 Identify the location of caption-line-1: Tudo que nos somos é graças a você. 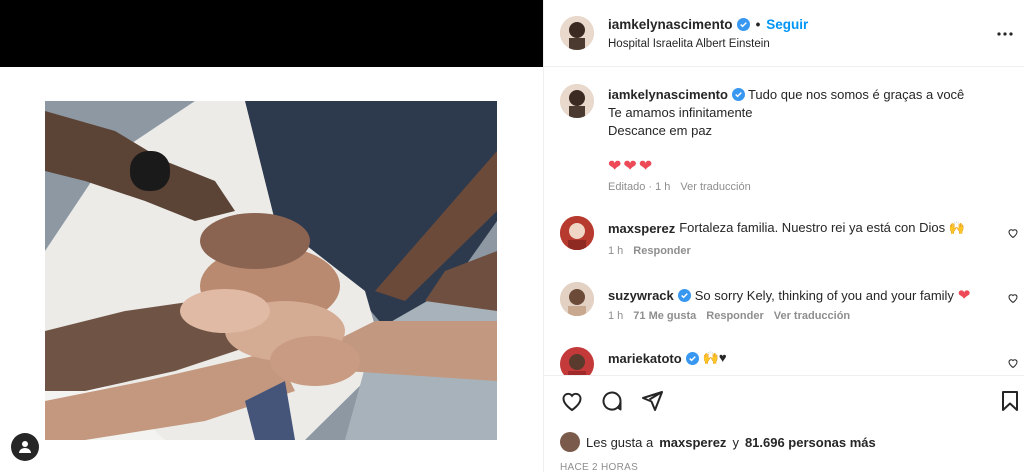
(856, 94).